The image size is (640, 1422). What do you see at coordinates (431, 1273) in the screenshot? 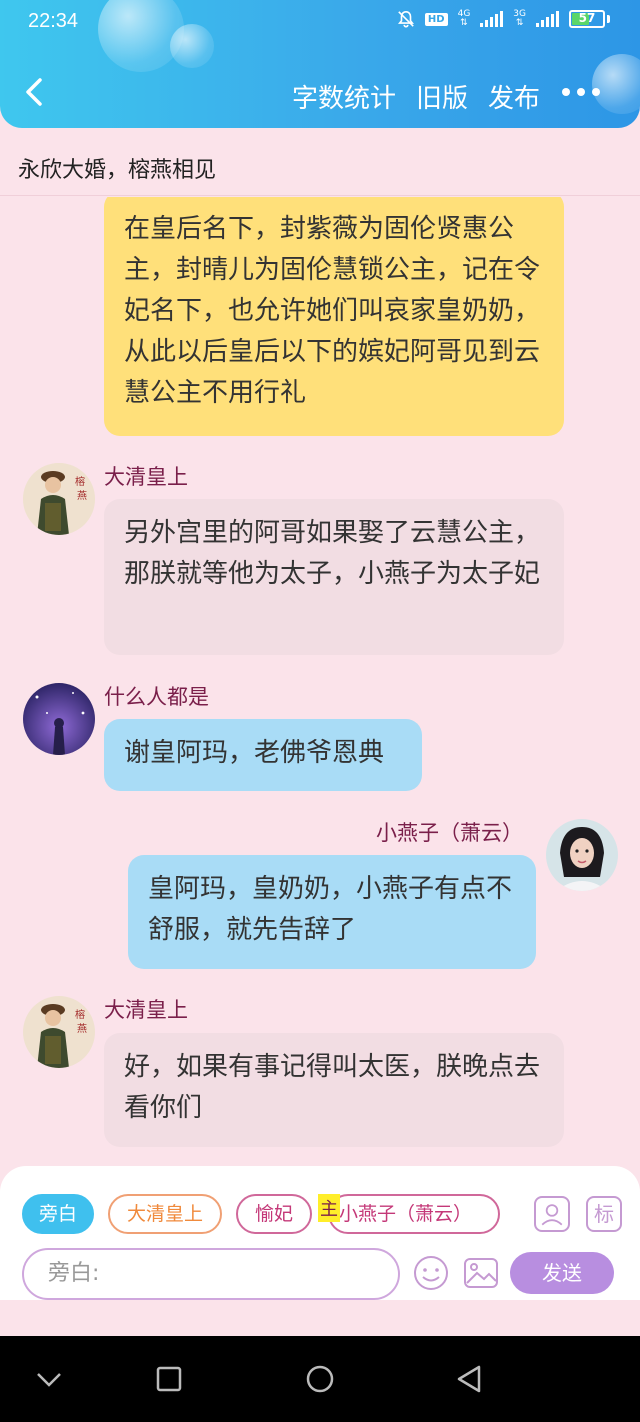
I see `emoji-icon` at bounding box center [431, 1273].